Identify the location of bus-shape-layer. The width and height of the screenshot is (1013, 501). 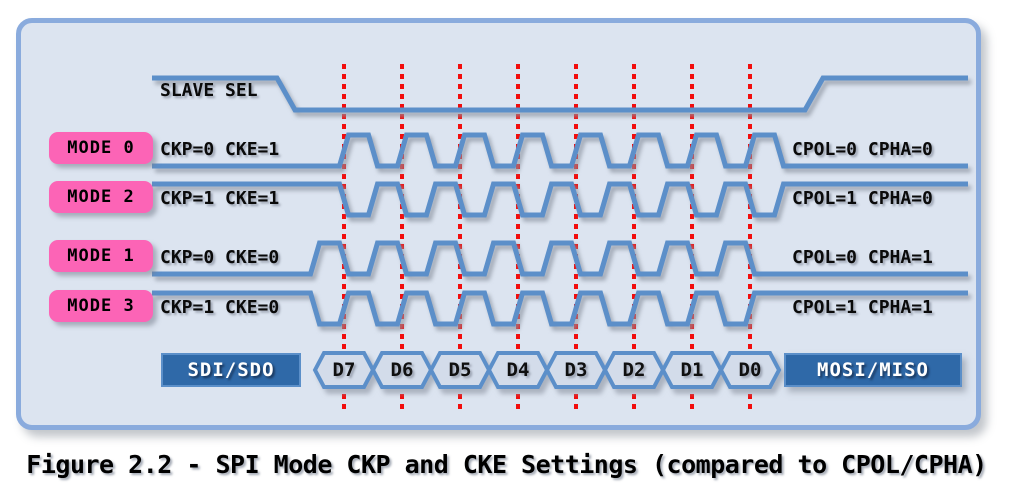
(547, 370).